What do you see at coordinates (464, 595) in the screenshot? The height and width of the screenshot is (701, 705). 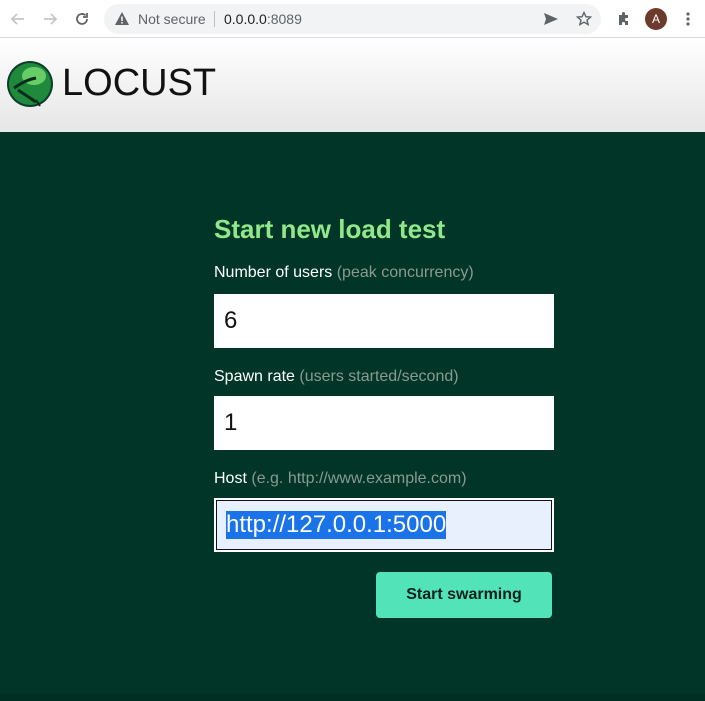 I see `start-swarming-button: Start swarming` at bounding box center [464, 595].